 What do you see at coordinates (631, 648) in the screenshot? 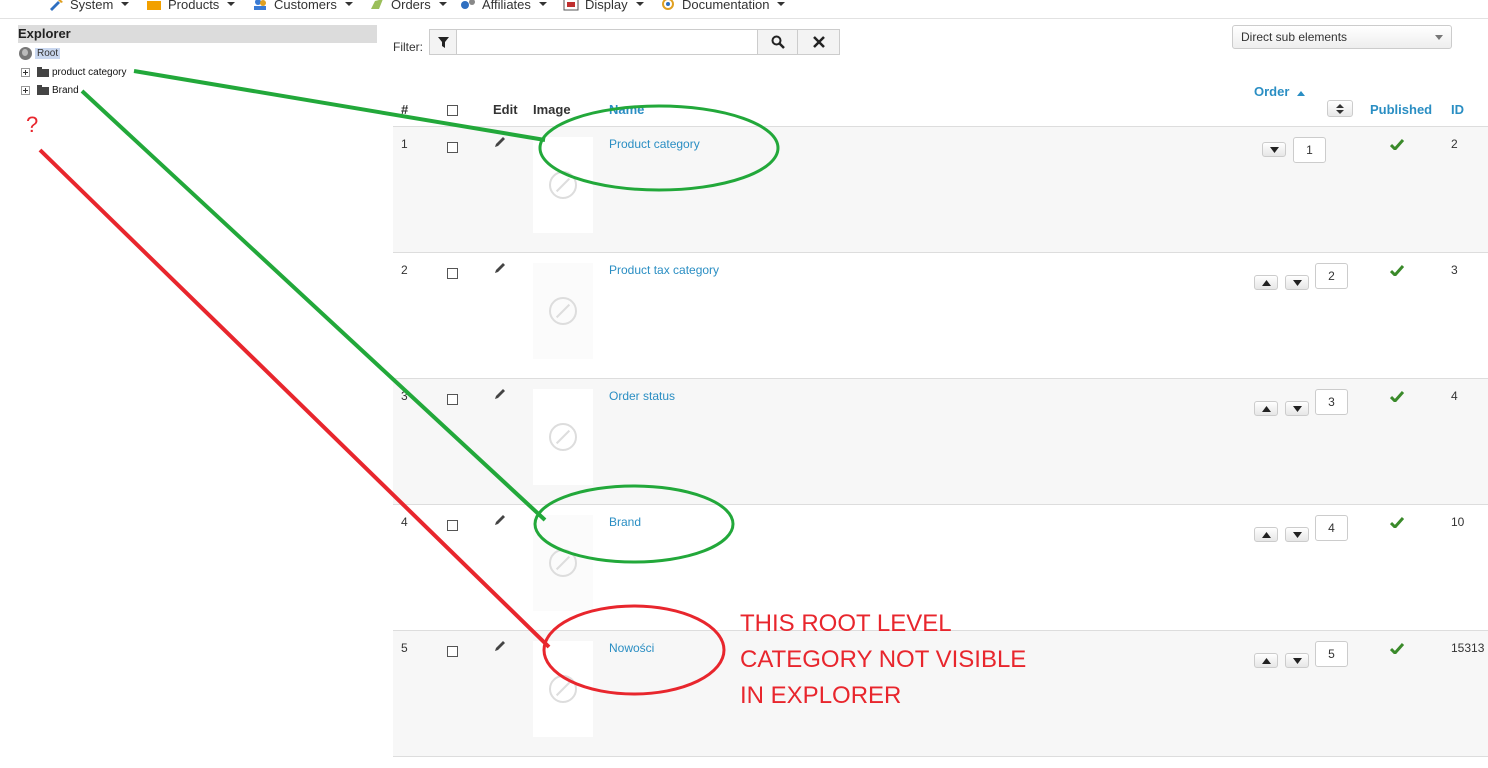
I see `row-name-link: Nowości` at bounding box center [631, 648].